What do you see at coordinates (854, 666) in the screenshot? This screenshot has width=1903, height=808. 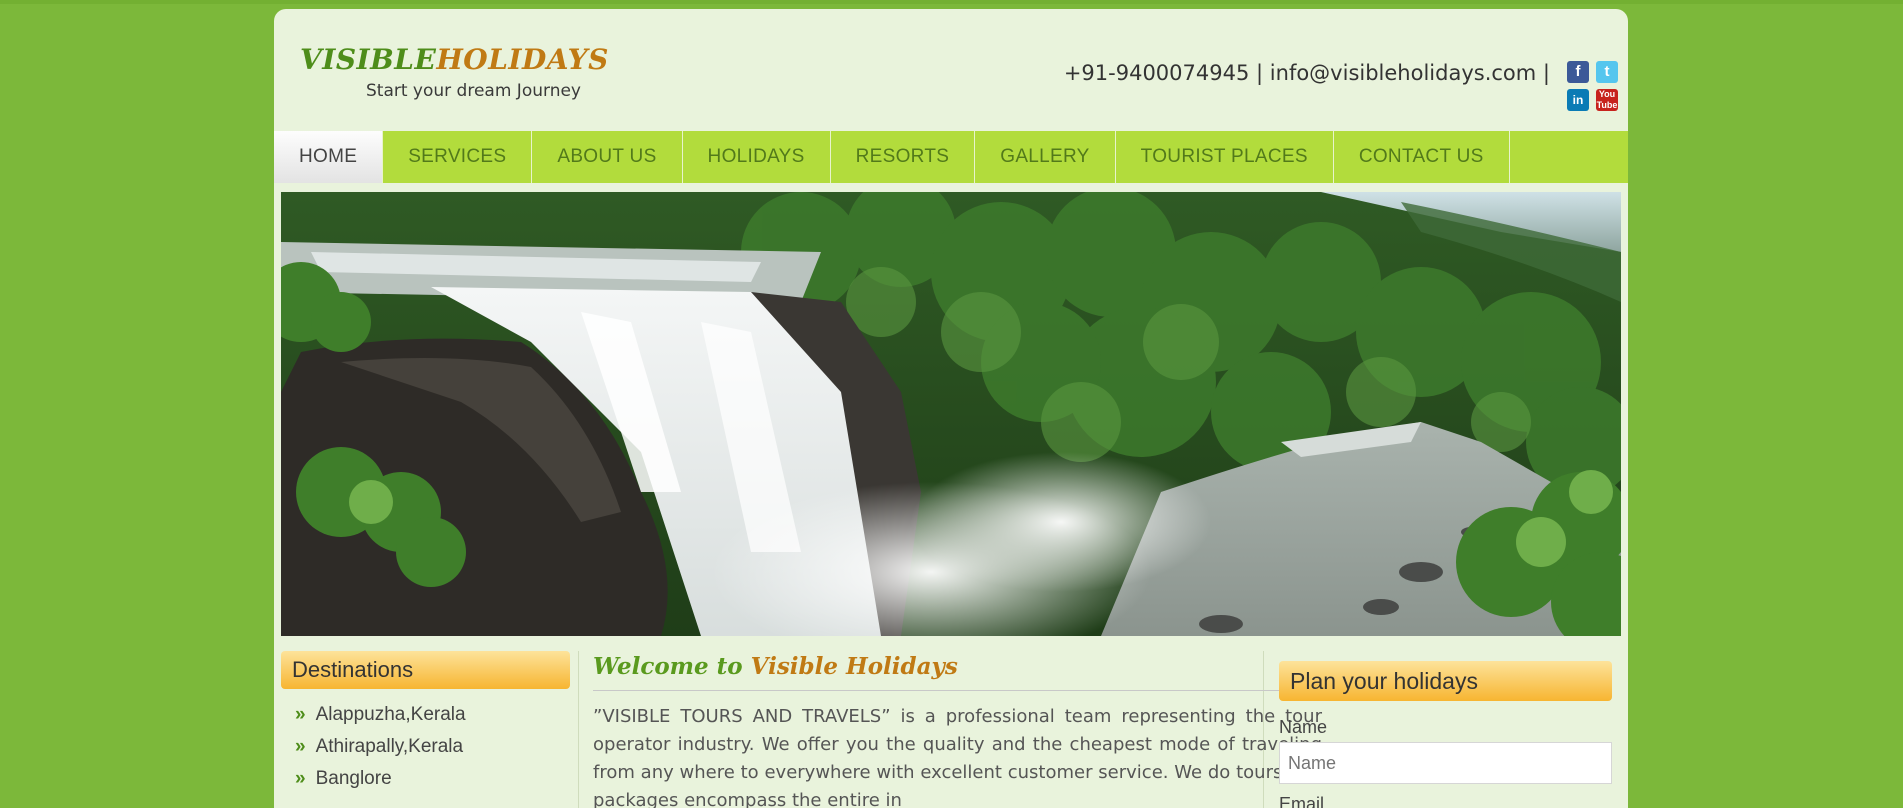 I see `welcome-heading-part2: Visible Holidays` at bounding box center [854, 666].